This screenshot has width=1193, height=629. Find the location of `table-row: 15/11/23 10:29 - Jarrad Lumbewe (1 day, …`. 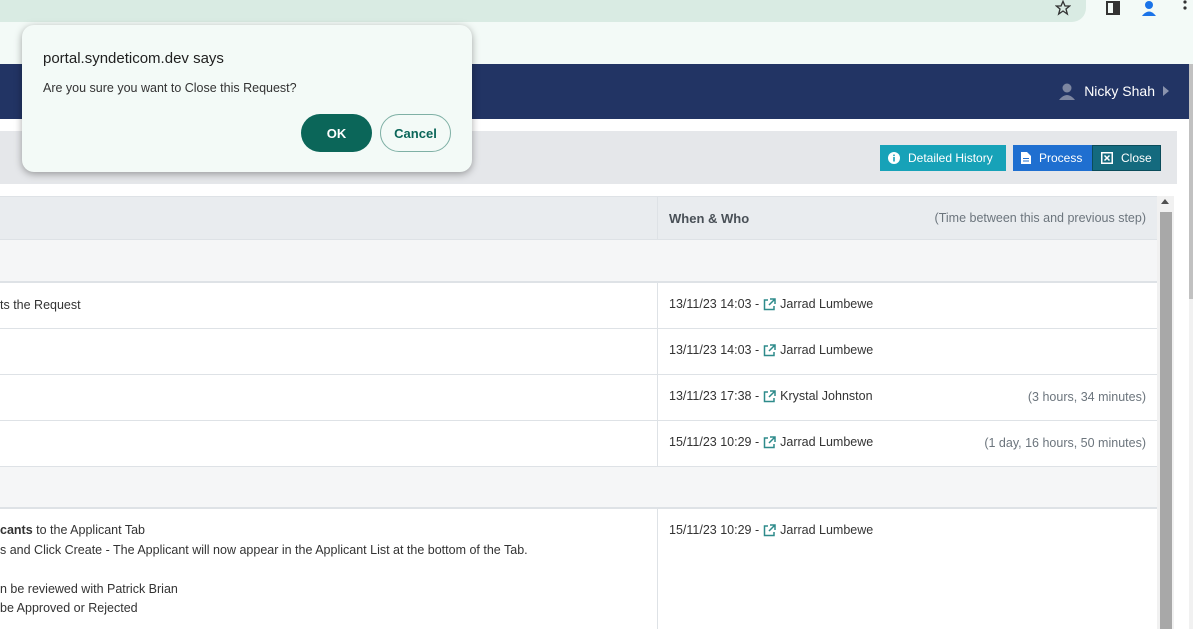

table-row: 15/11/23 10:29 - Jarrad Lumbewe (1 day, … is located at coordinates (578, 444).